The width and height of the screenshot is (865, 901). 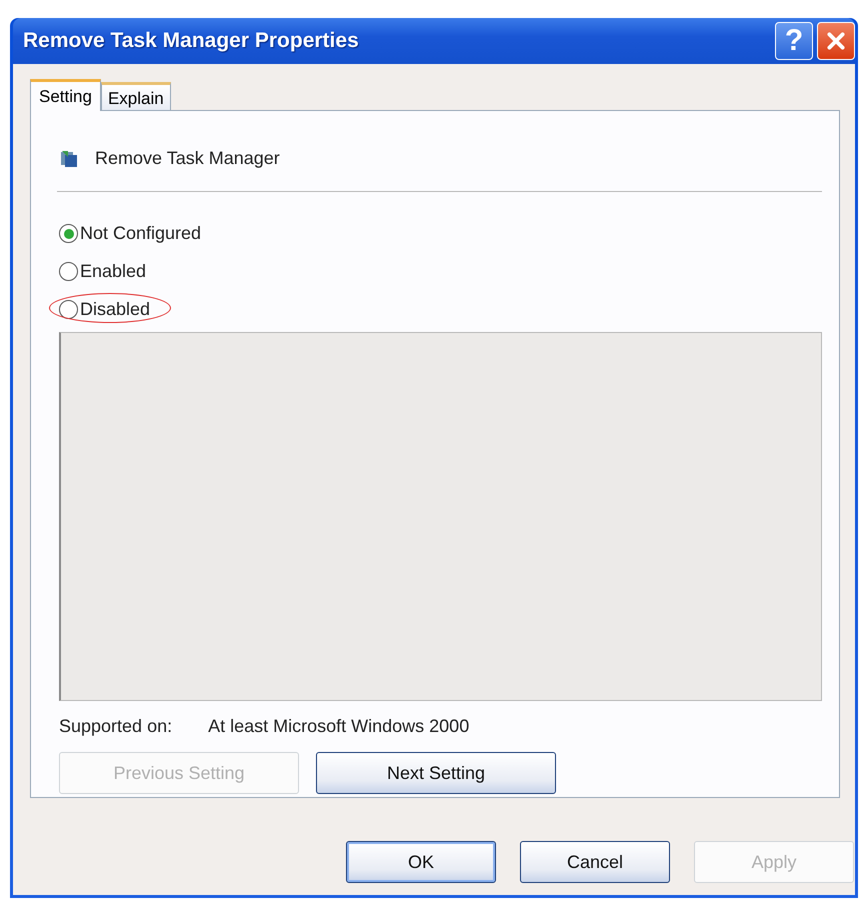 I want to click on policy-name: Remove Task Manager, so click(x=187, y=158).